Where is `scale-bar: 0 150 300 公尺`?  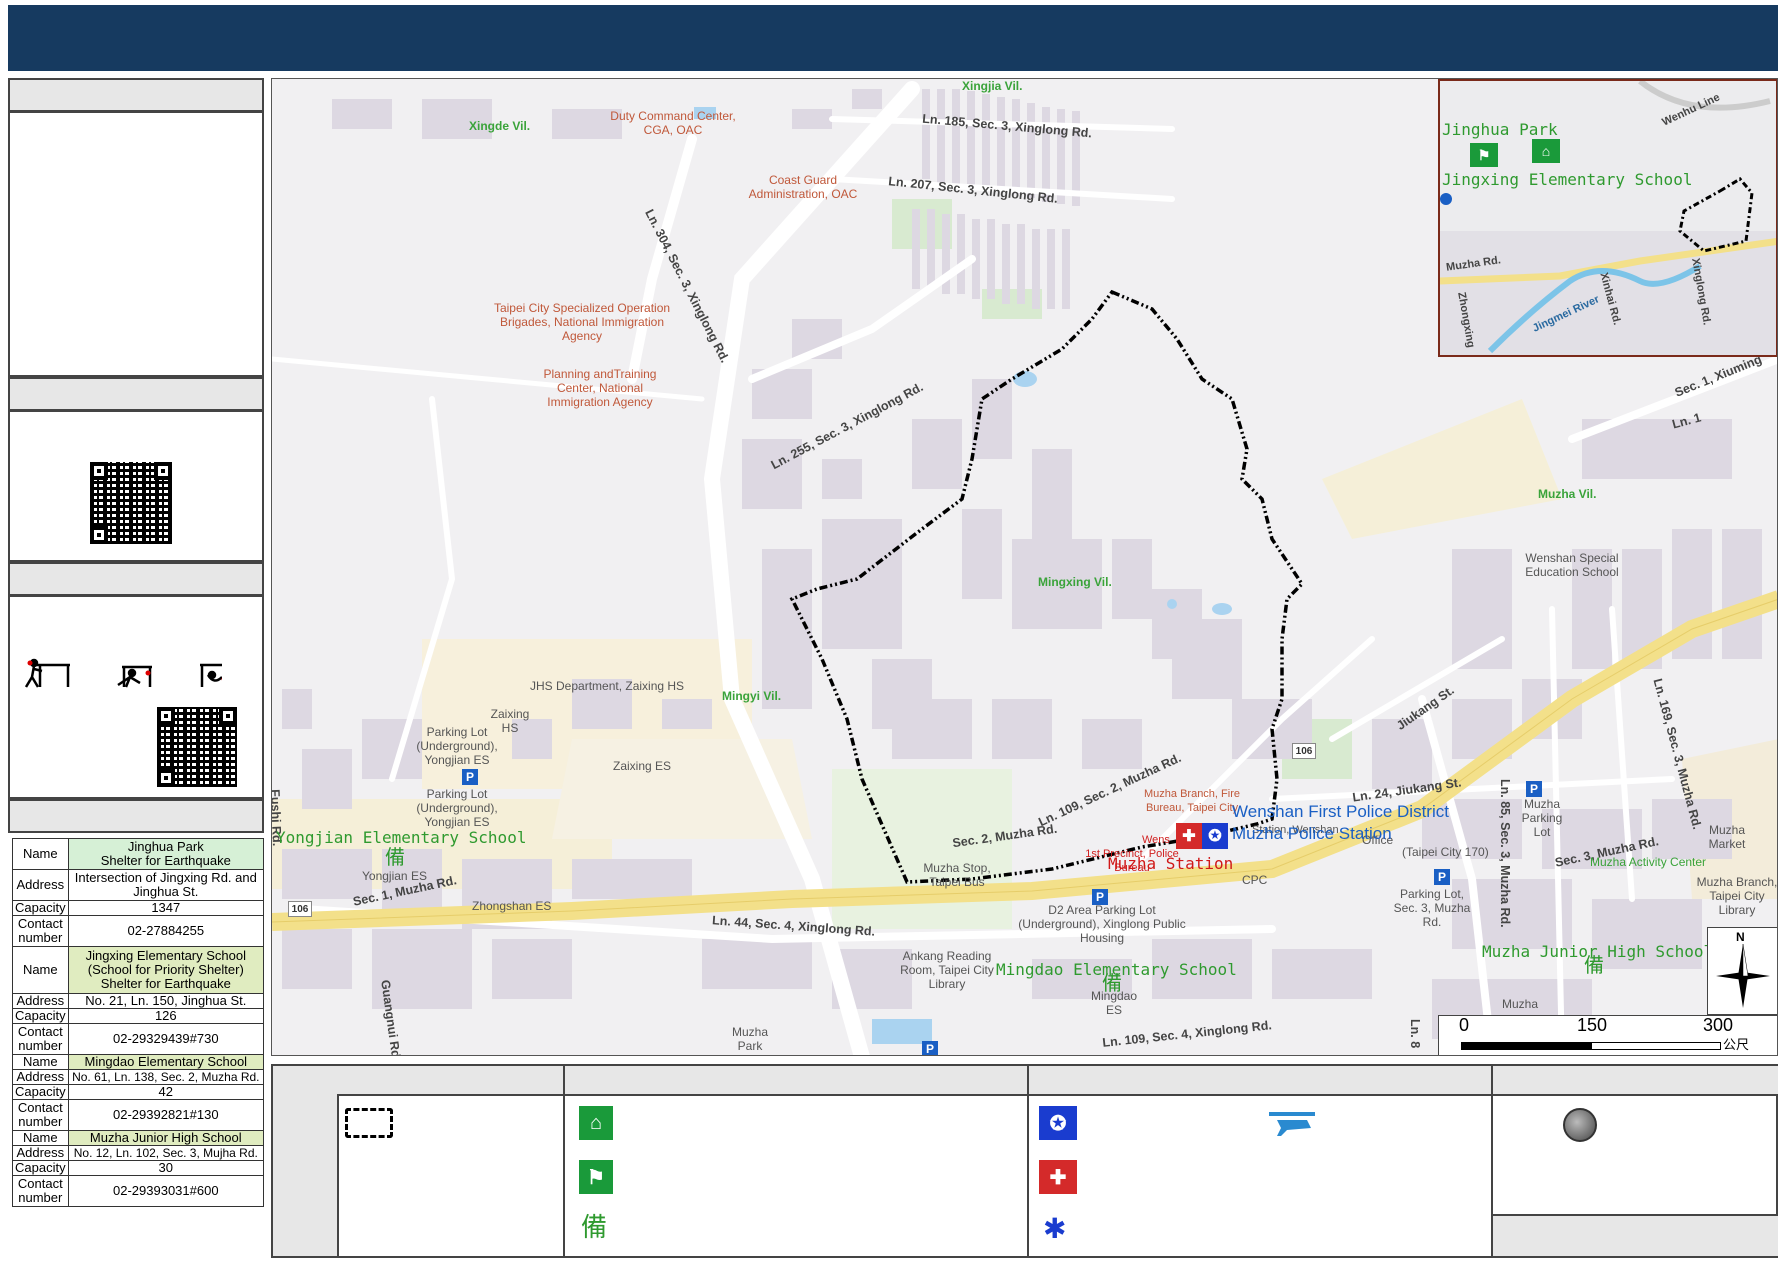 scale-bar: 0 150 300 公尺 is located at coordinates (1607, 1035).